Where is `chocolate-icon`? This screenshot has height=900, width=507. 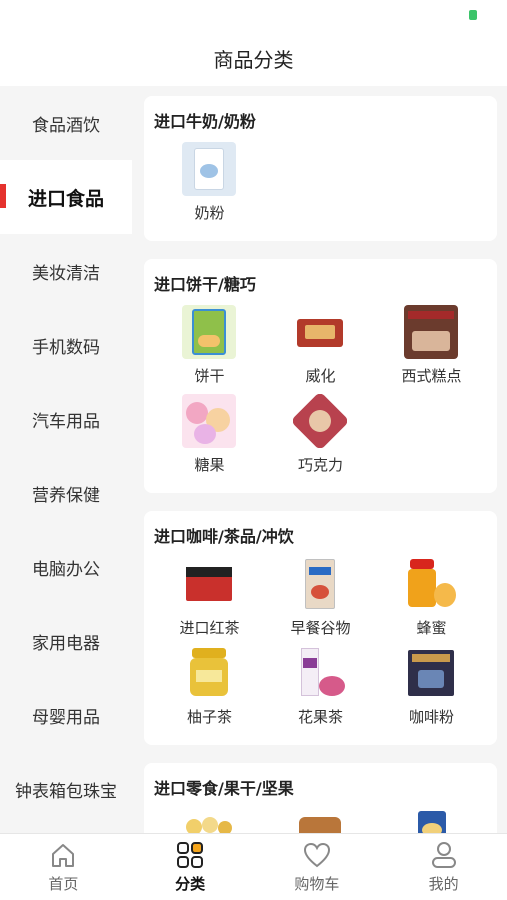 chocolate-icon is located at coordinates (320, 421).